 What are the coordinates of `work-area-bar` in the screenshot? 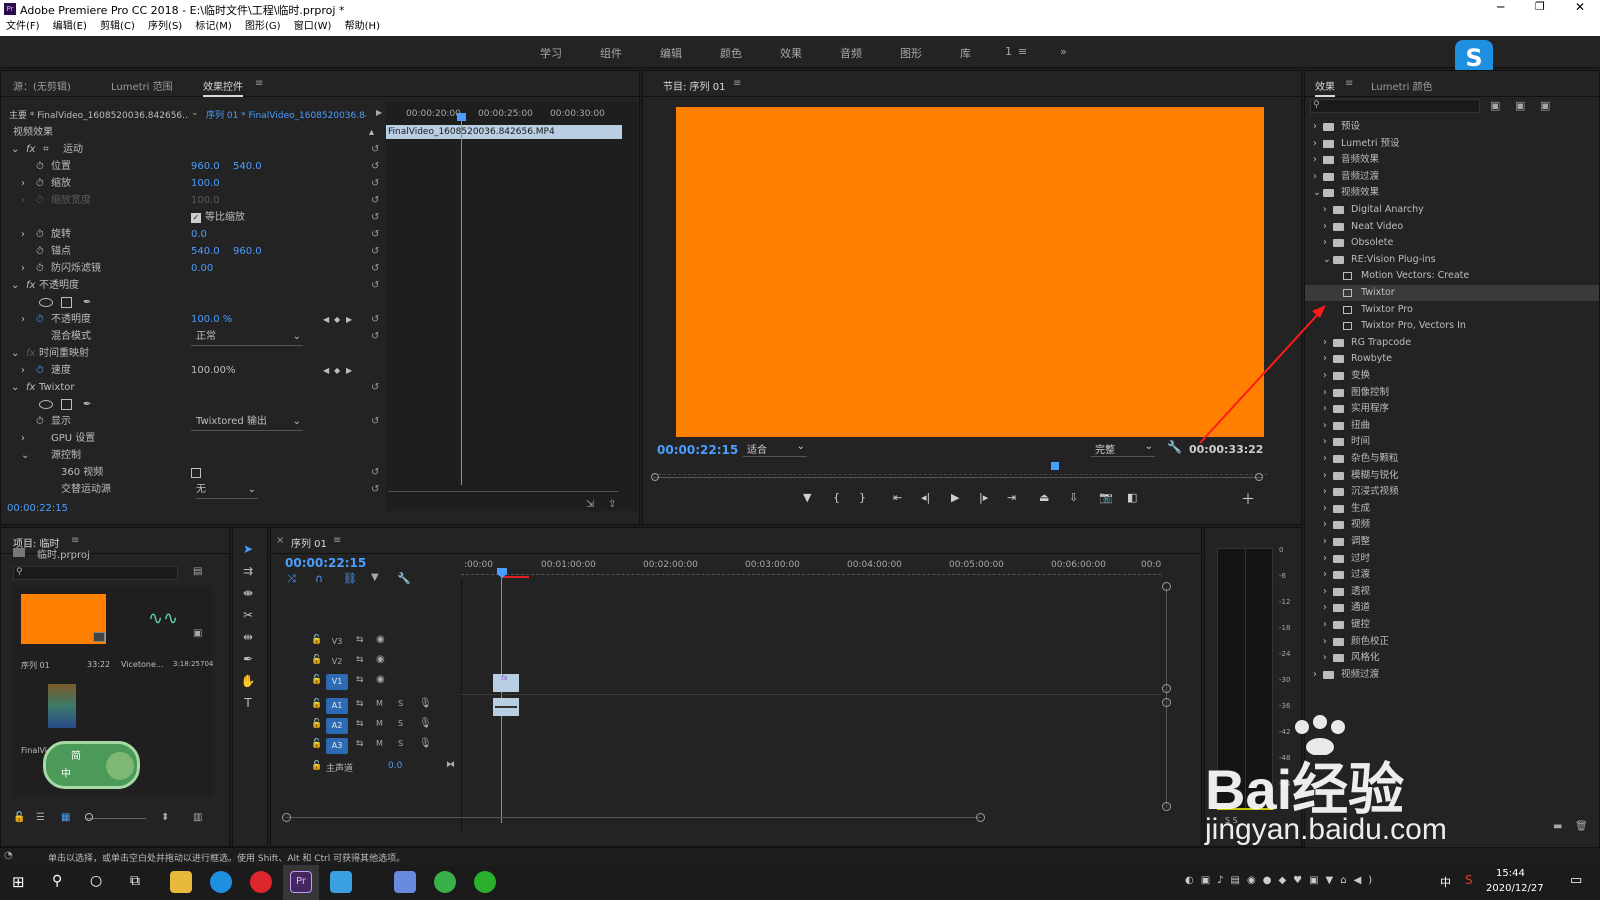 It's located at (515, 577).